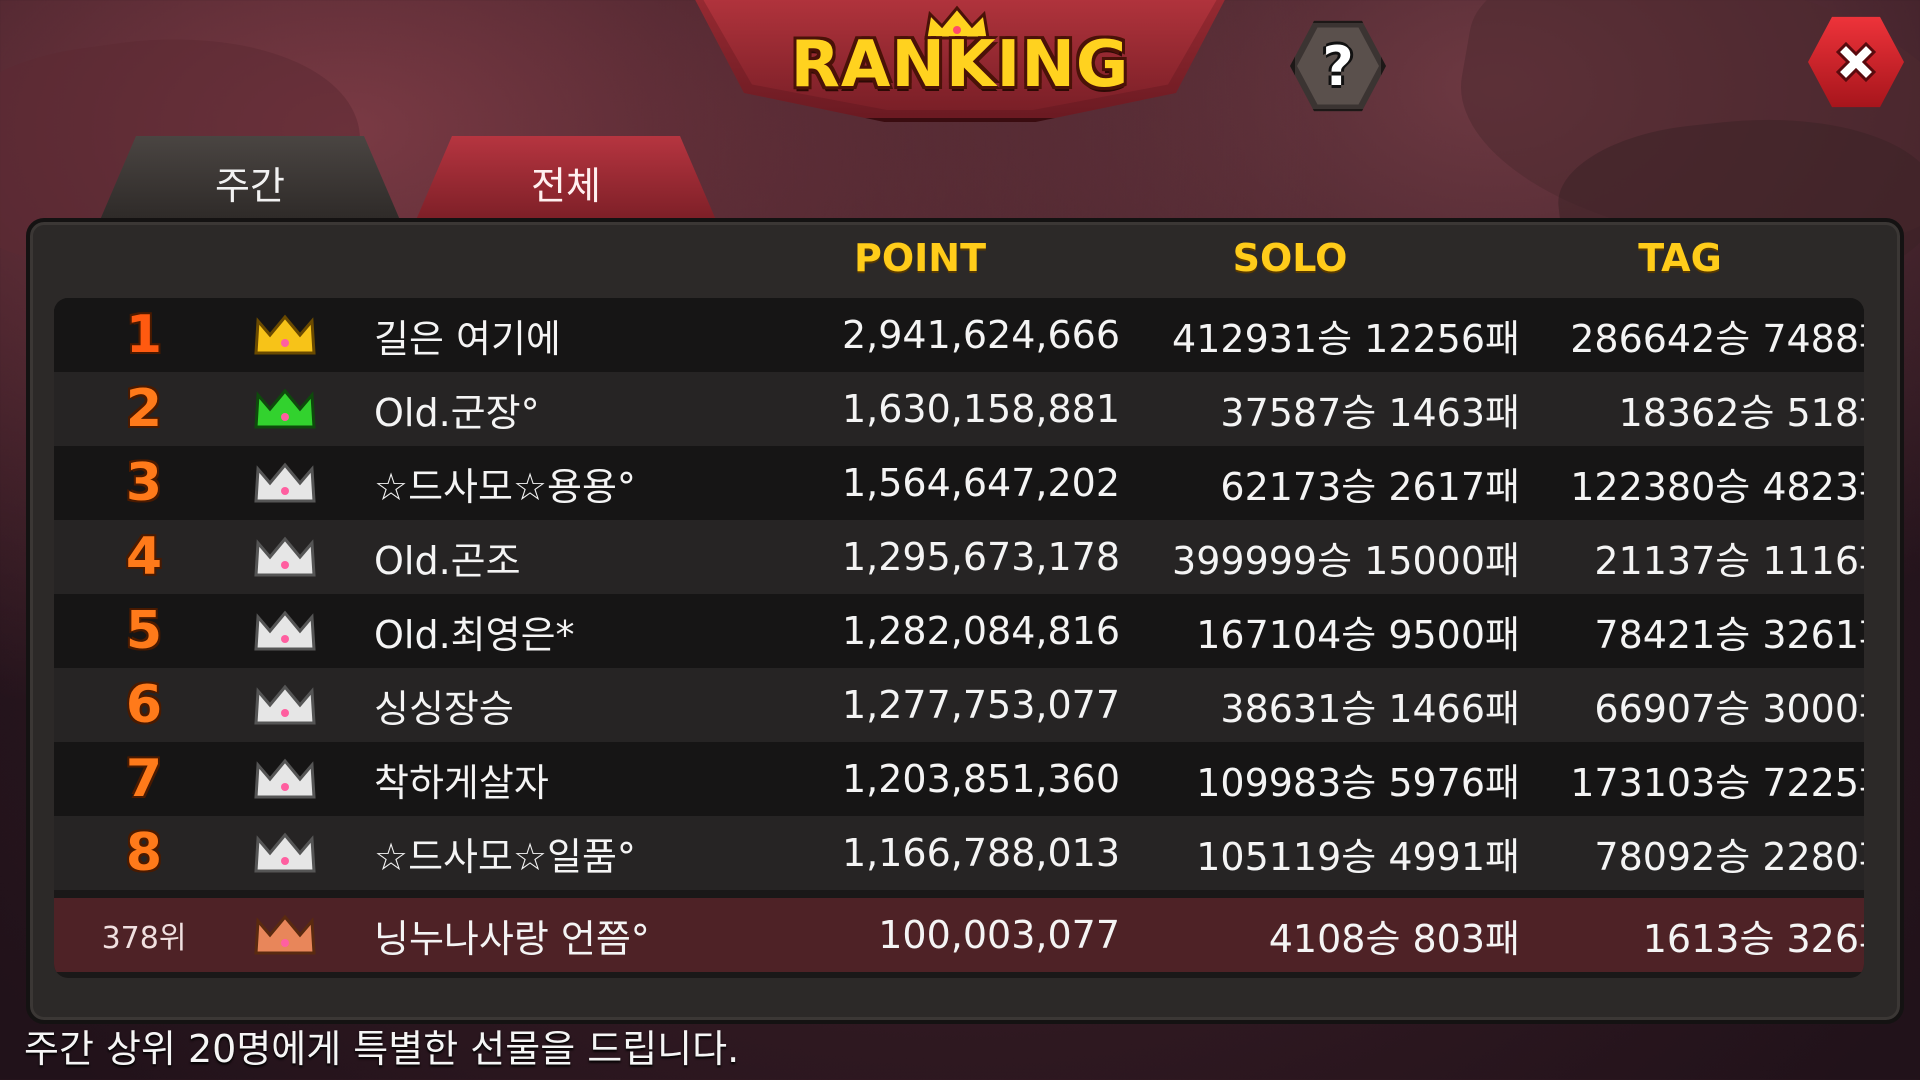 The image size is (1920, 1080). Describe the element at coordinates (144, 631) in the screenshot. I see `rank-number: 5` at that location.